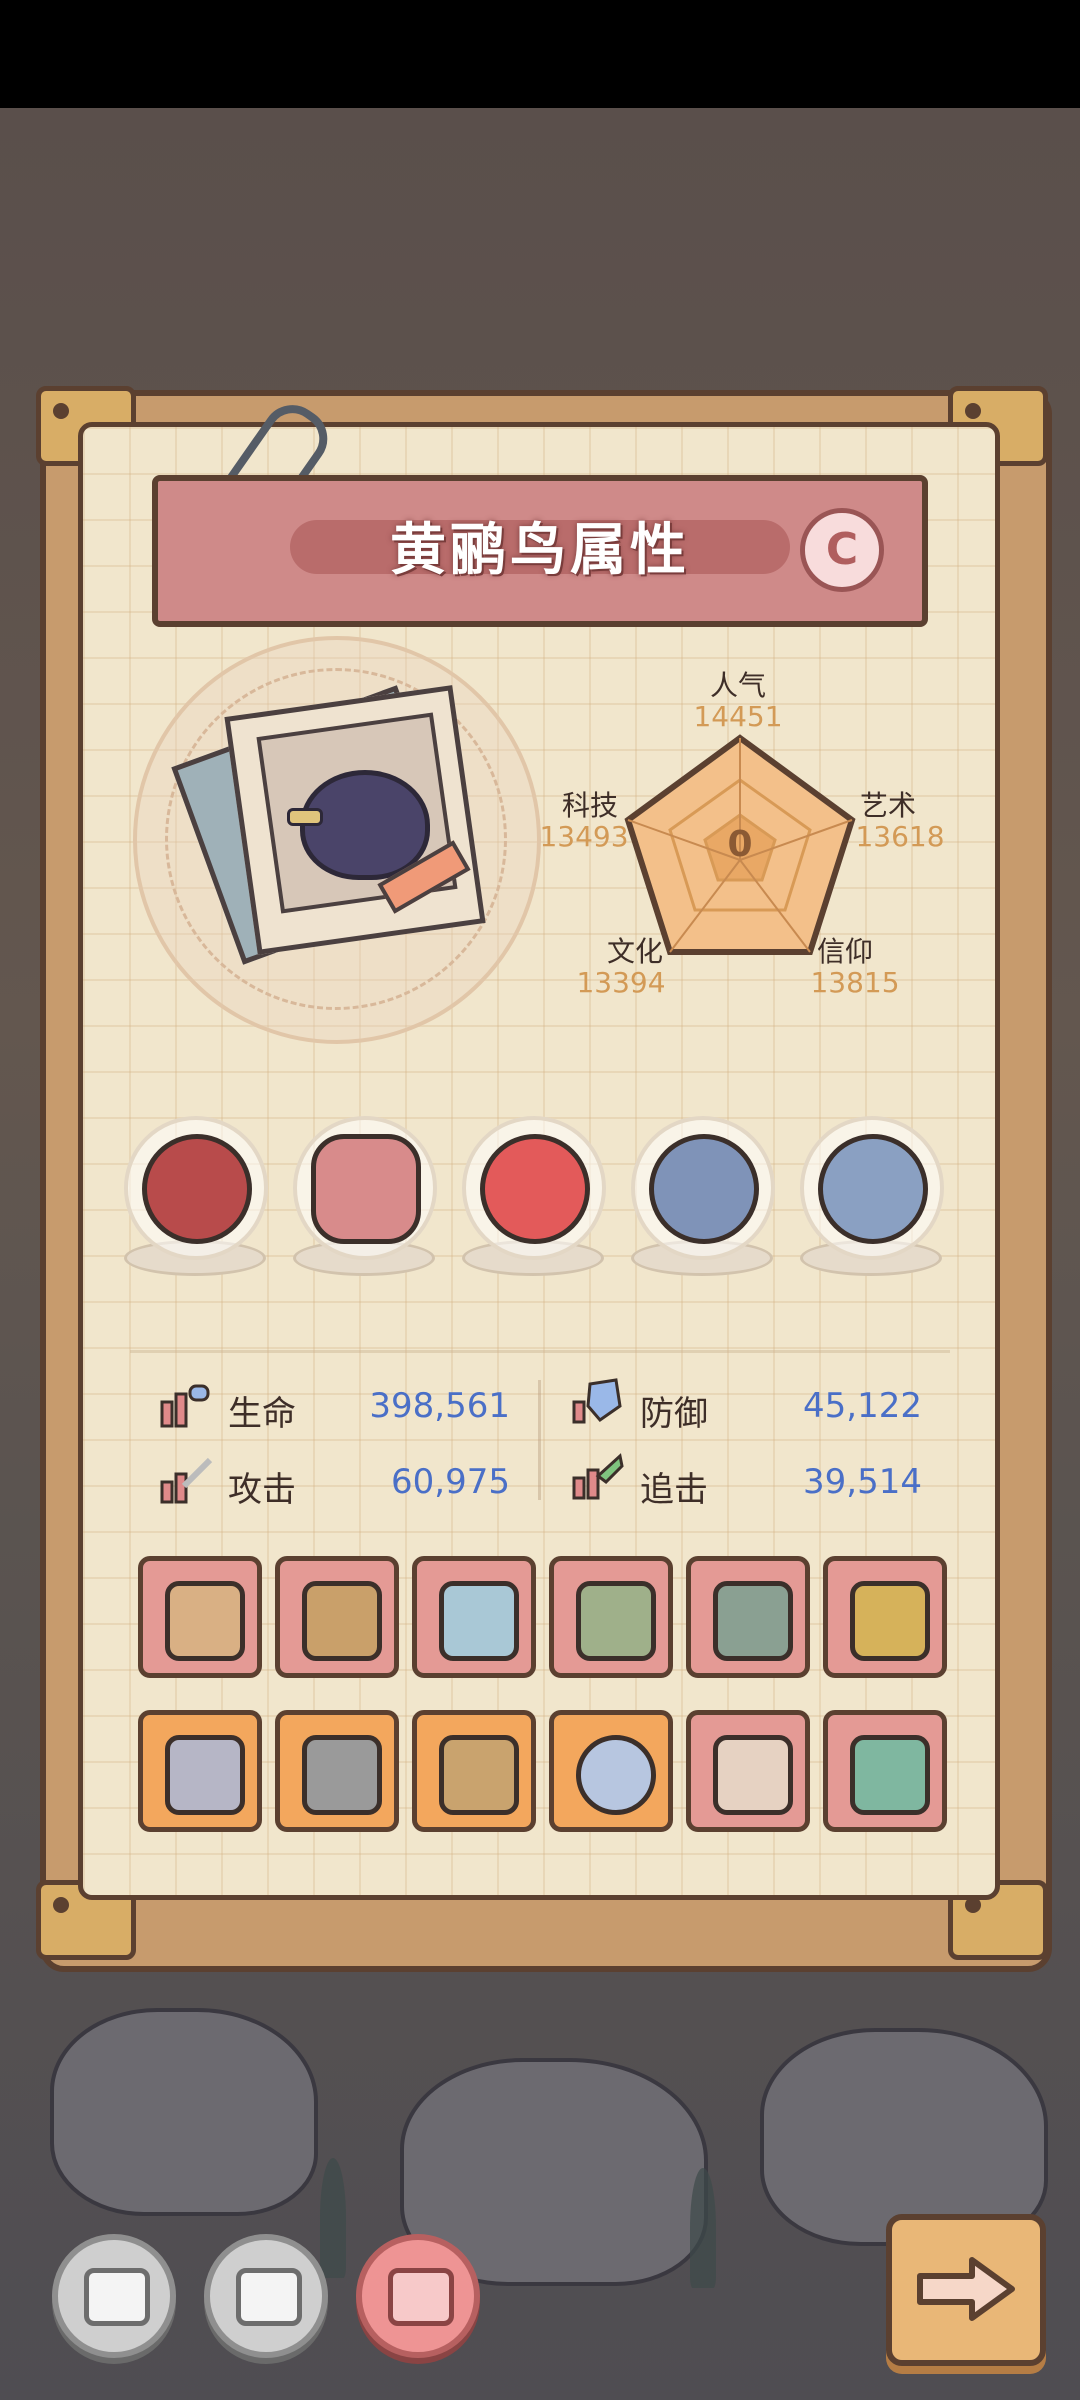 This screenshot has height=2400, width=1080. What do you see at coordinates (621, 982) in the screenshot?
I see `radar-value-culture: 13394` at bounding box center [621, 982].